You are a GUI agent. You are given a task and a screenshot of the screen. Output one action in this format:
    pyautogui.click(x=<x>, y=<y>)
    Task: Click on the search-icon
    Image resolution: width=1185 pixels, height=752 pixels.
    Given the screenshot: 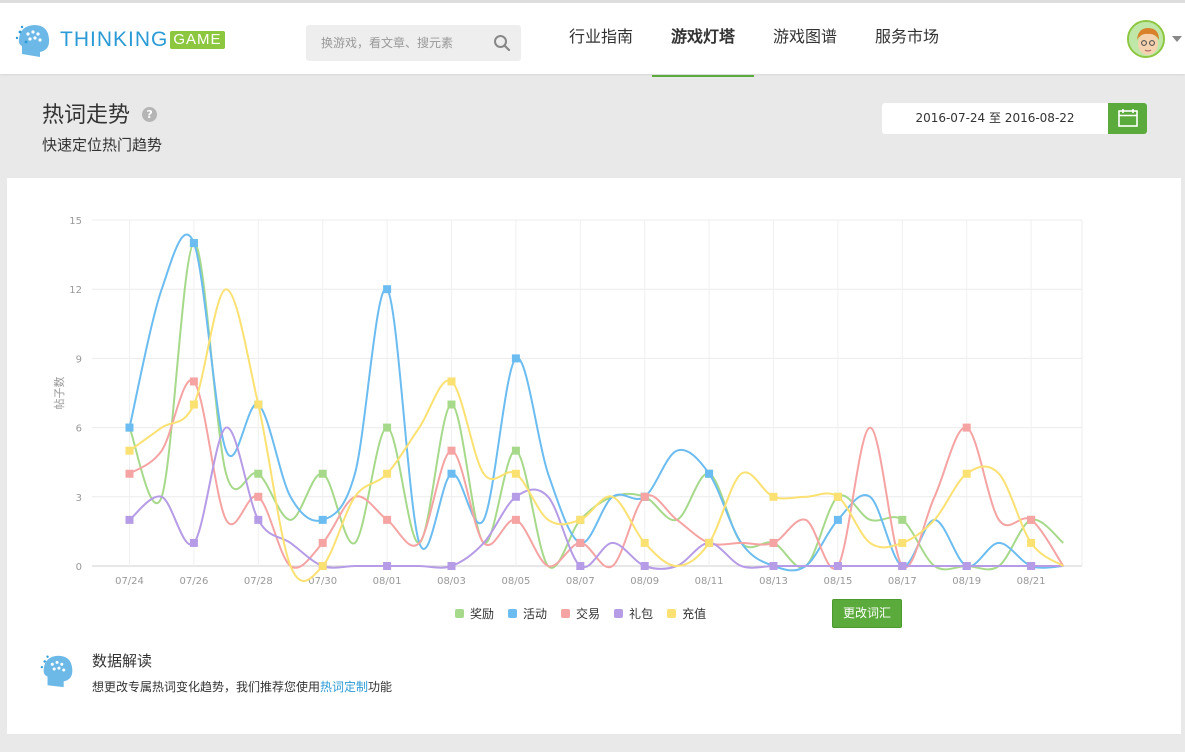 What is the action you would take?
    pyautogui.click(x=502, y=43)
    